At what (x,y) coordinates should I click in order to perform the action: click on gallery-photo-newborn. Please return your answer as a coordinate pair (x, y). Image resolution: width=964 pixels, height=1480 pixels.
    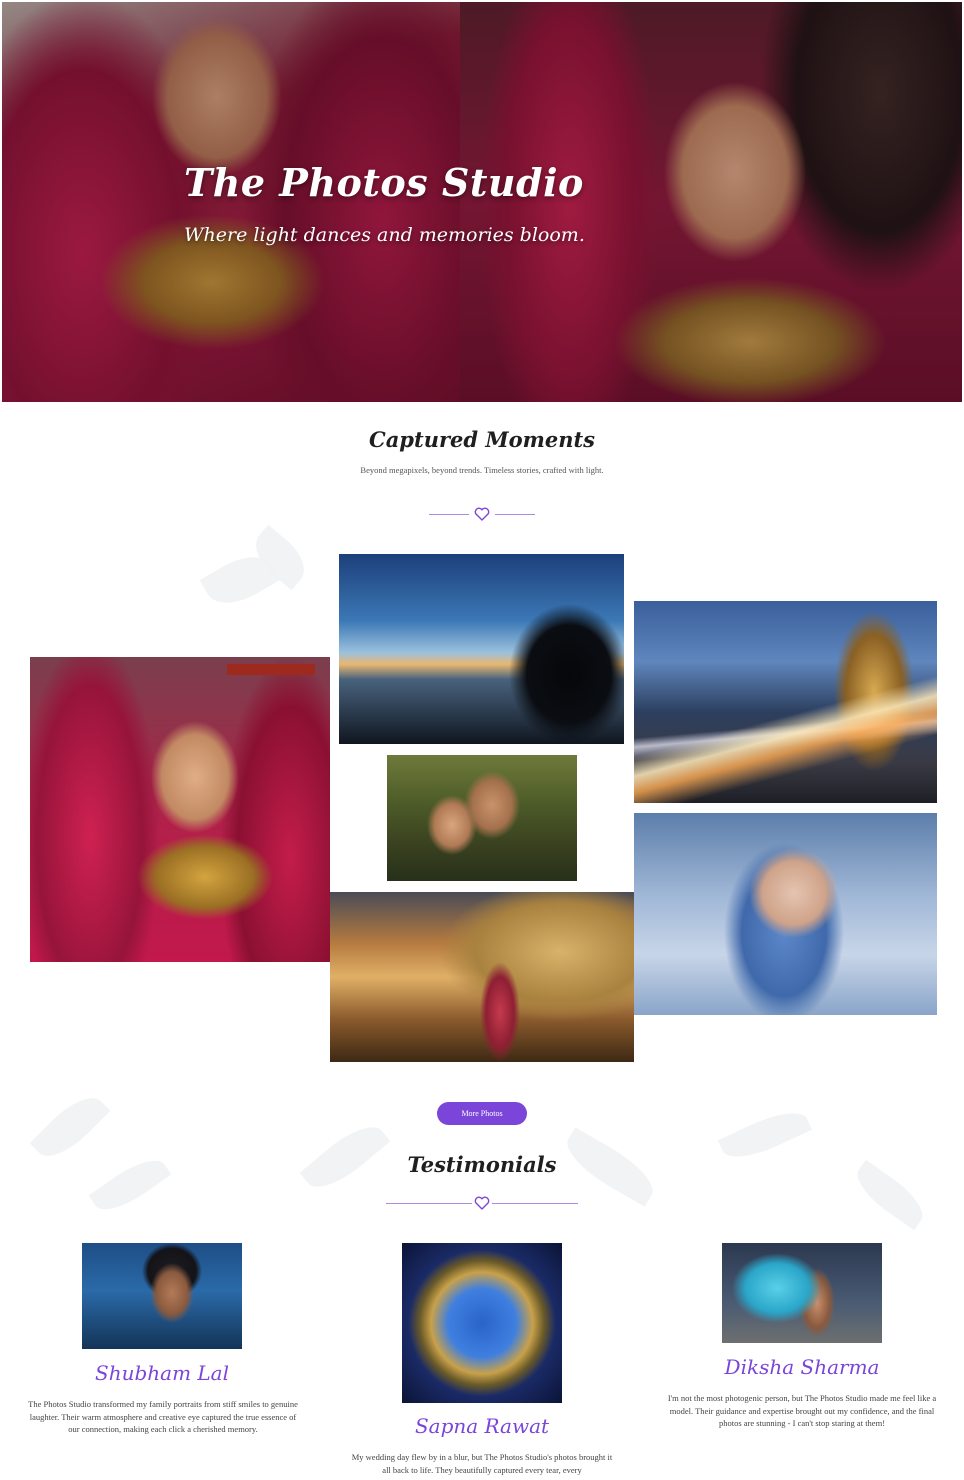
    Looking at the image, I should click on (785, 914).